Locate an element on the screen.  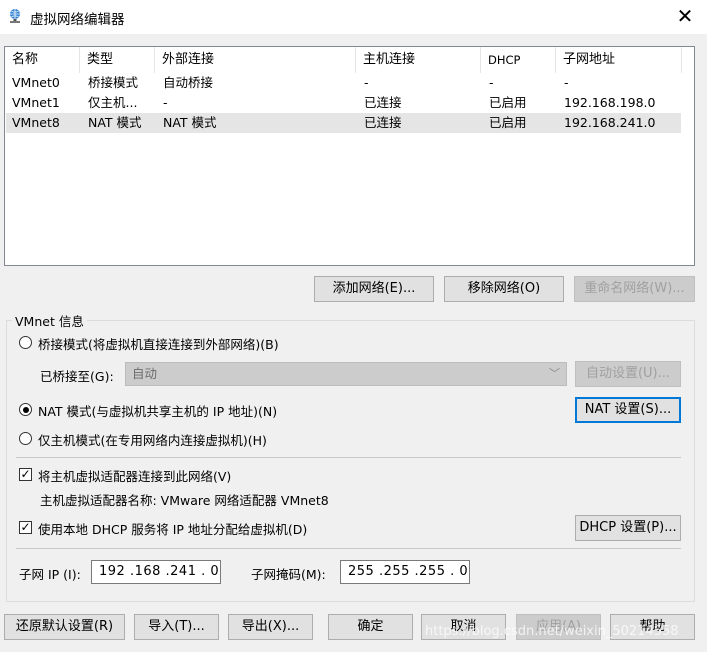
chevron-down-icon: ﹀ is located at coordinates (554, 373).